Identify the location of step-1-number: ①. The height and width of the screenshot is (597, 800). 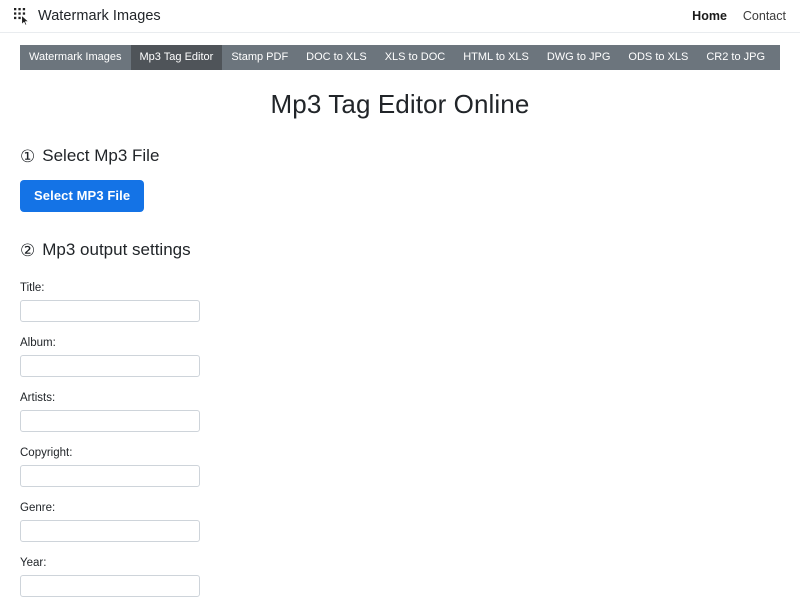
(28, 156).